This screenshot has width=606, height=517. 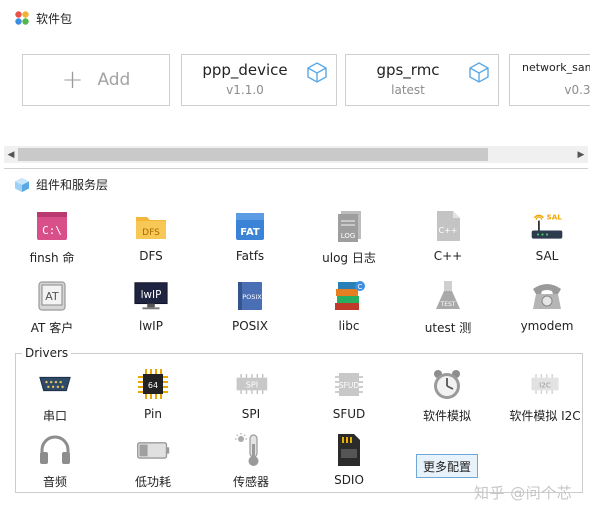 What do you see at coordinates (22, 184) in the screenshot?
I see `layers-cube-icon` at bounding box center [22, 184].